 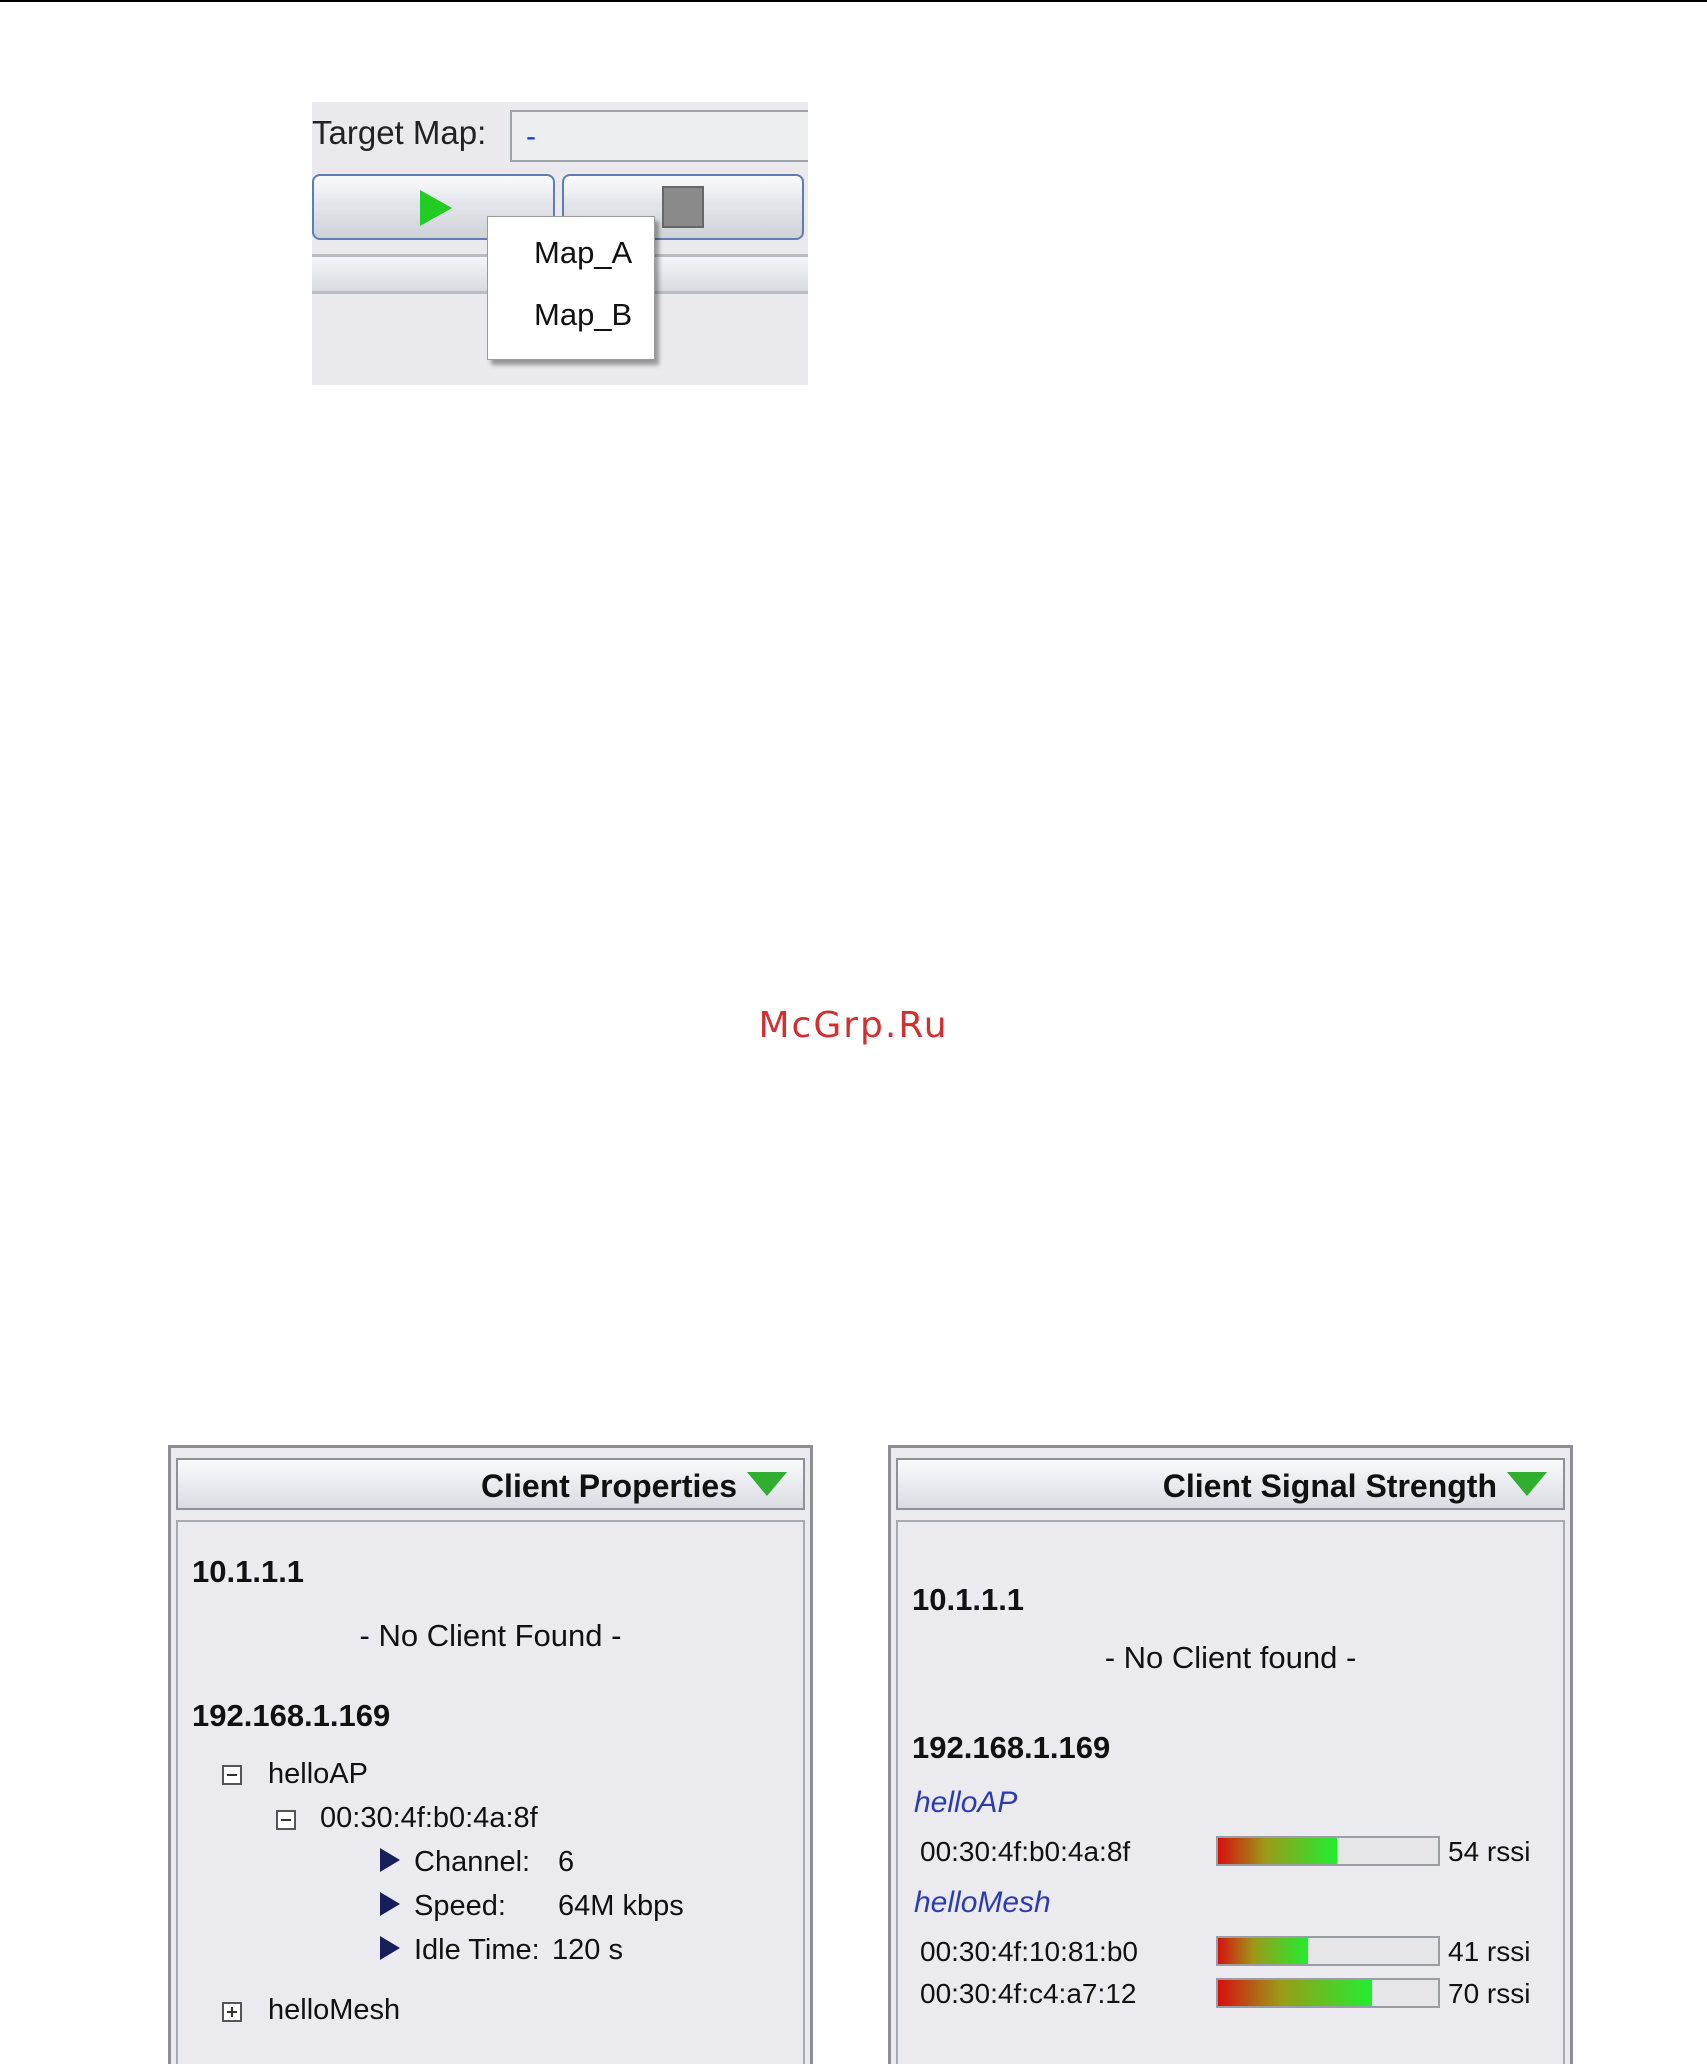 What do you see at coordinates (399, 132) in the screenshot?
I see `target-map-label: Target Map:` at bounding box center [399, 132].